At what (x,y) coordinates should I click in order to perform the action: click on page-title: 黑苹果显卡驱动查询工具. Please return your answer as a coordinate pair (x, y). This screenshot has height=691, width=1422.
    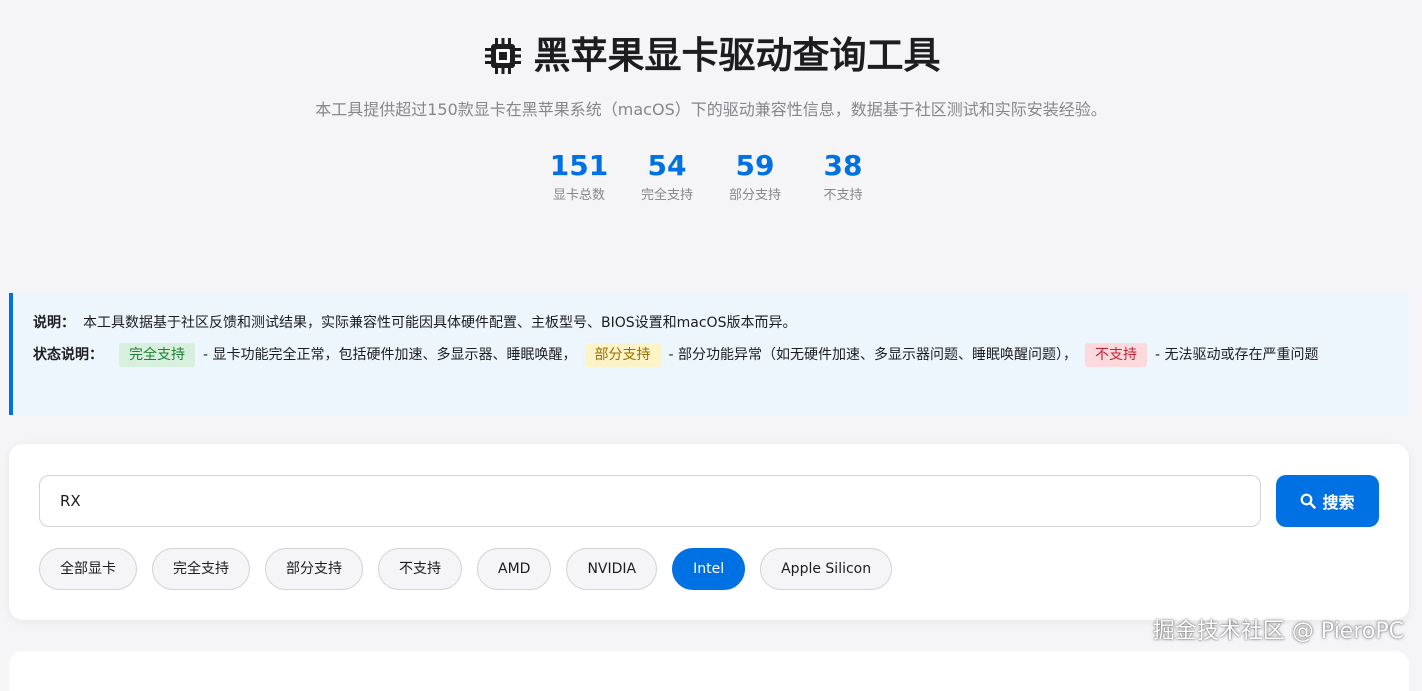
    Looking at the image, I should click on (711, 56).